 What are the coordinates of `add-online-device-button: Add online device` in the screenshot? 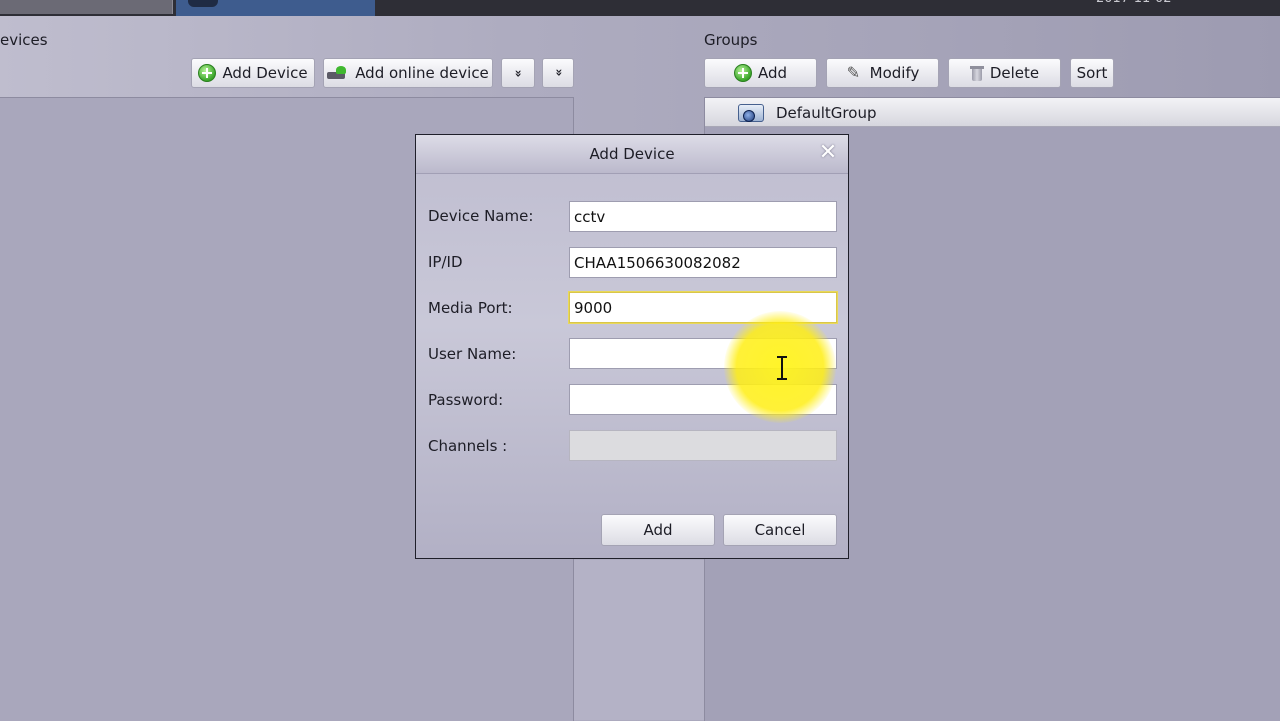 It's located at (408, 73).